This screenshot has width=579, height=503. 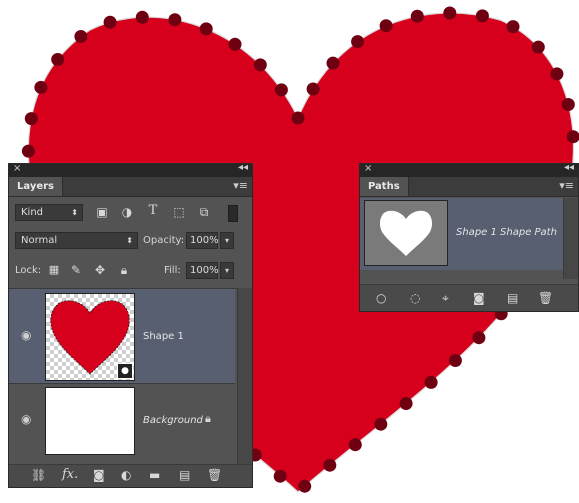 What do you see at coordinates (39, 240) in the screenshot?
I see `blend-mode-value: Normal` at bounding box center [39, 240].